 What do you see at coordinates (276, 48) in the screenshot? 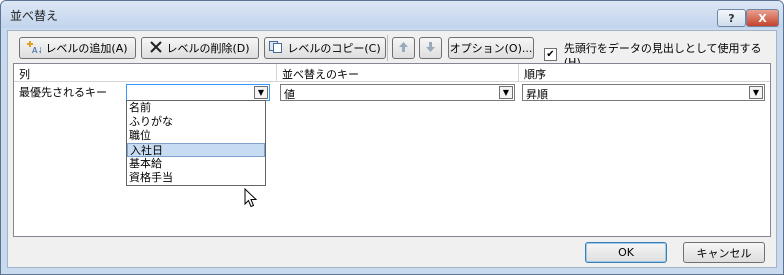
I see `copy-icon` at bounding box center [276, 48].